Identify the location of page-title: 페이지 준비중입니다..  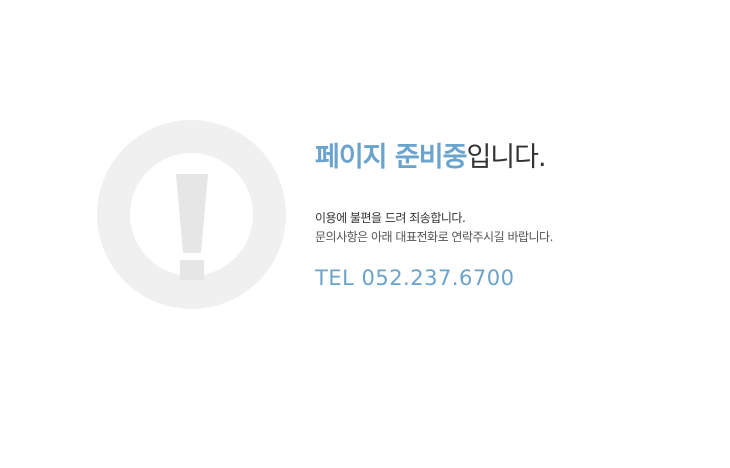
(515, 158).